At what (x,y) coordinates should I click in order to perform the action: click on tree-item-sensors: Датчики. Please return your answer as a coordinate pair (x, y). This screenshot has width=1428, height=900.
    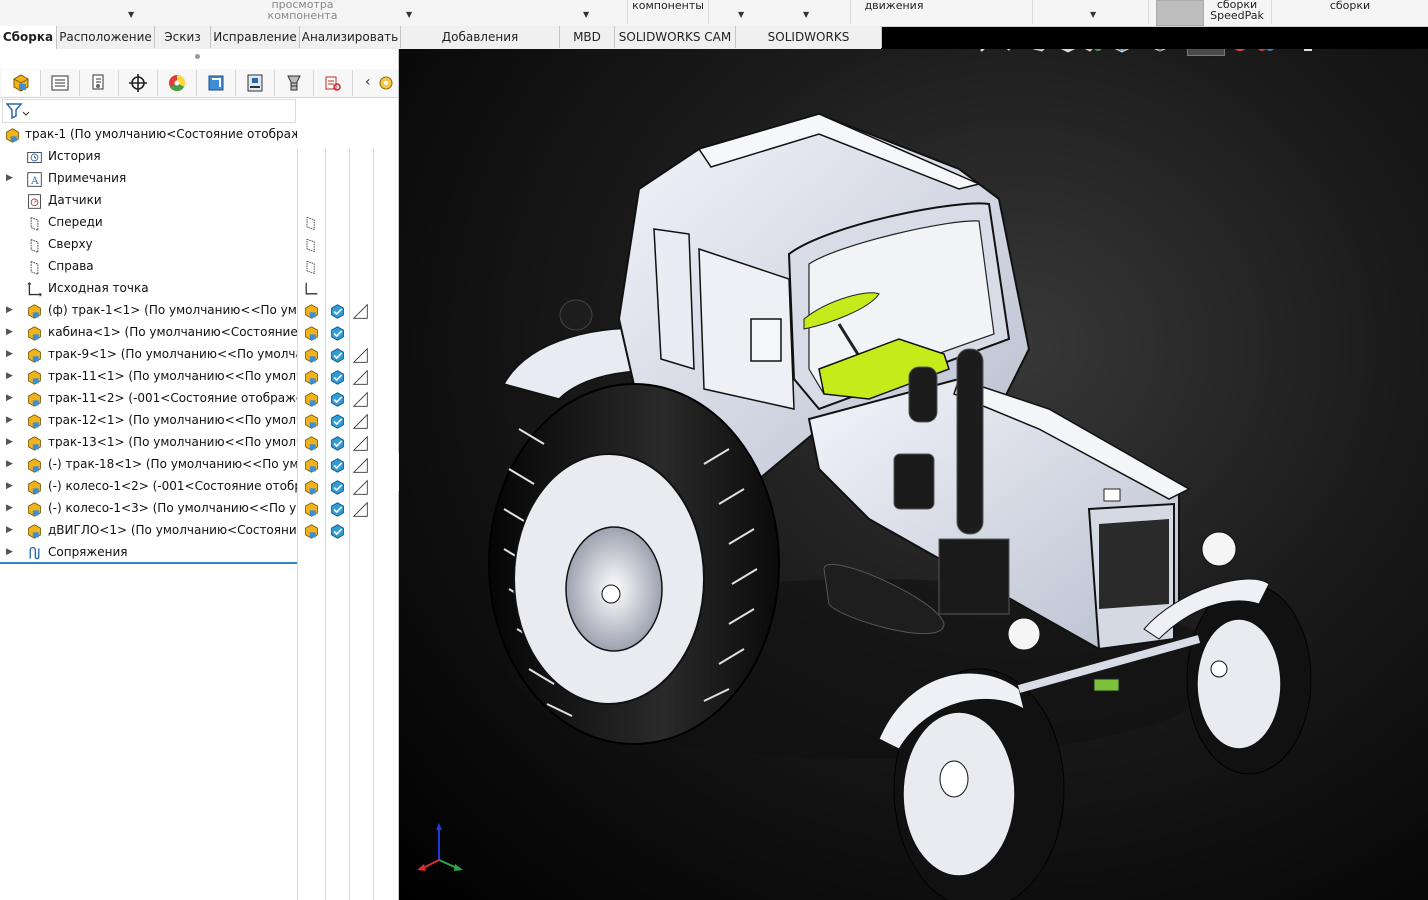
    Looking at the image, I should click on (199, 201).